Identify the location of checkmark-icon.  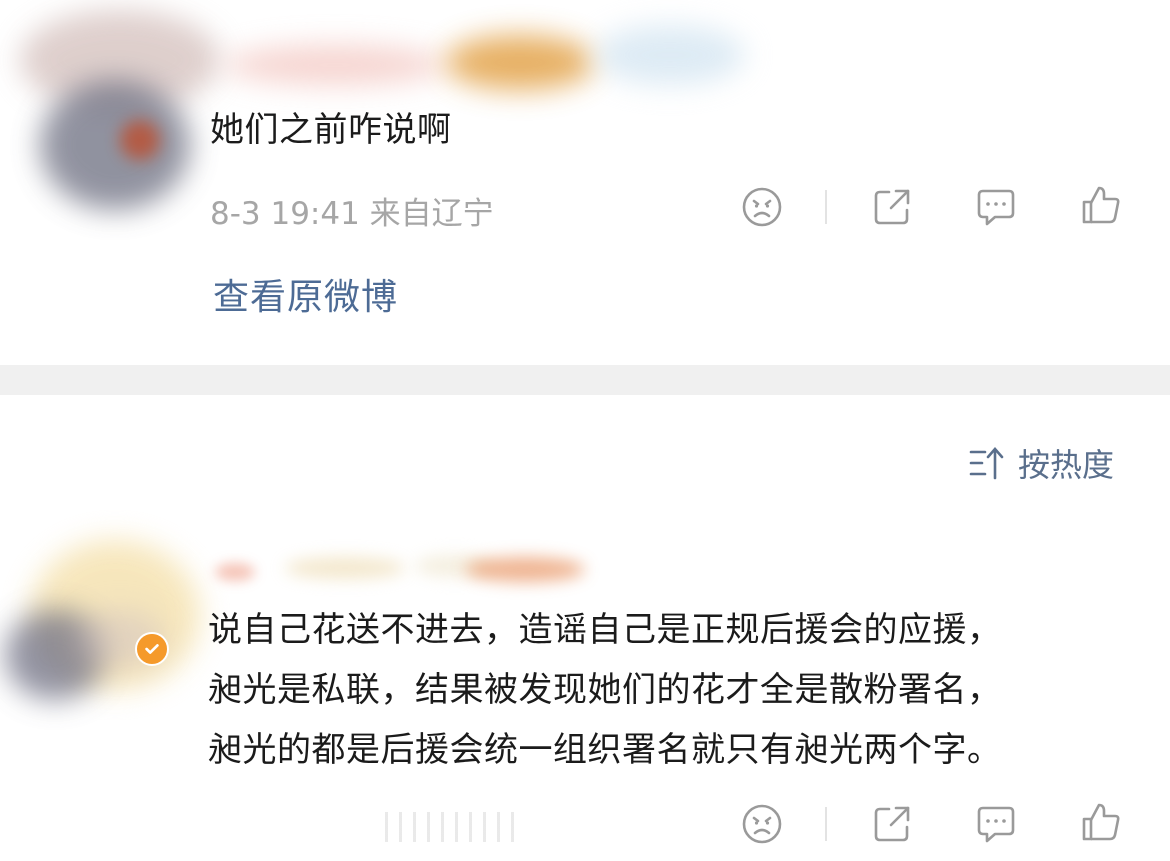
(152, 649).